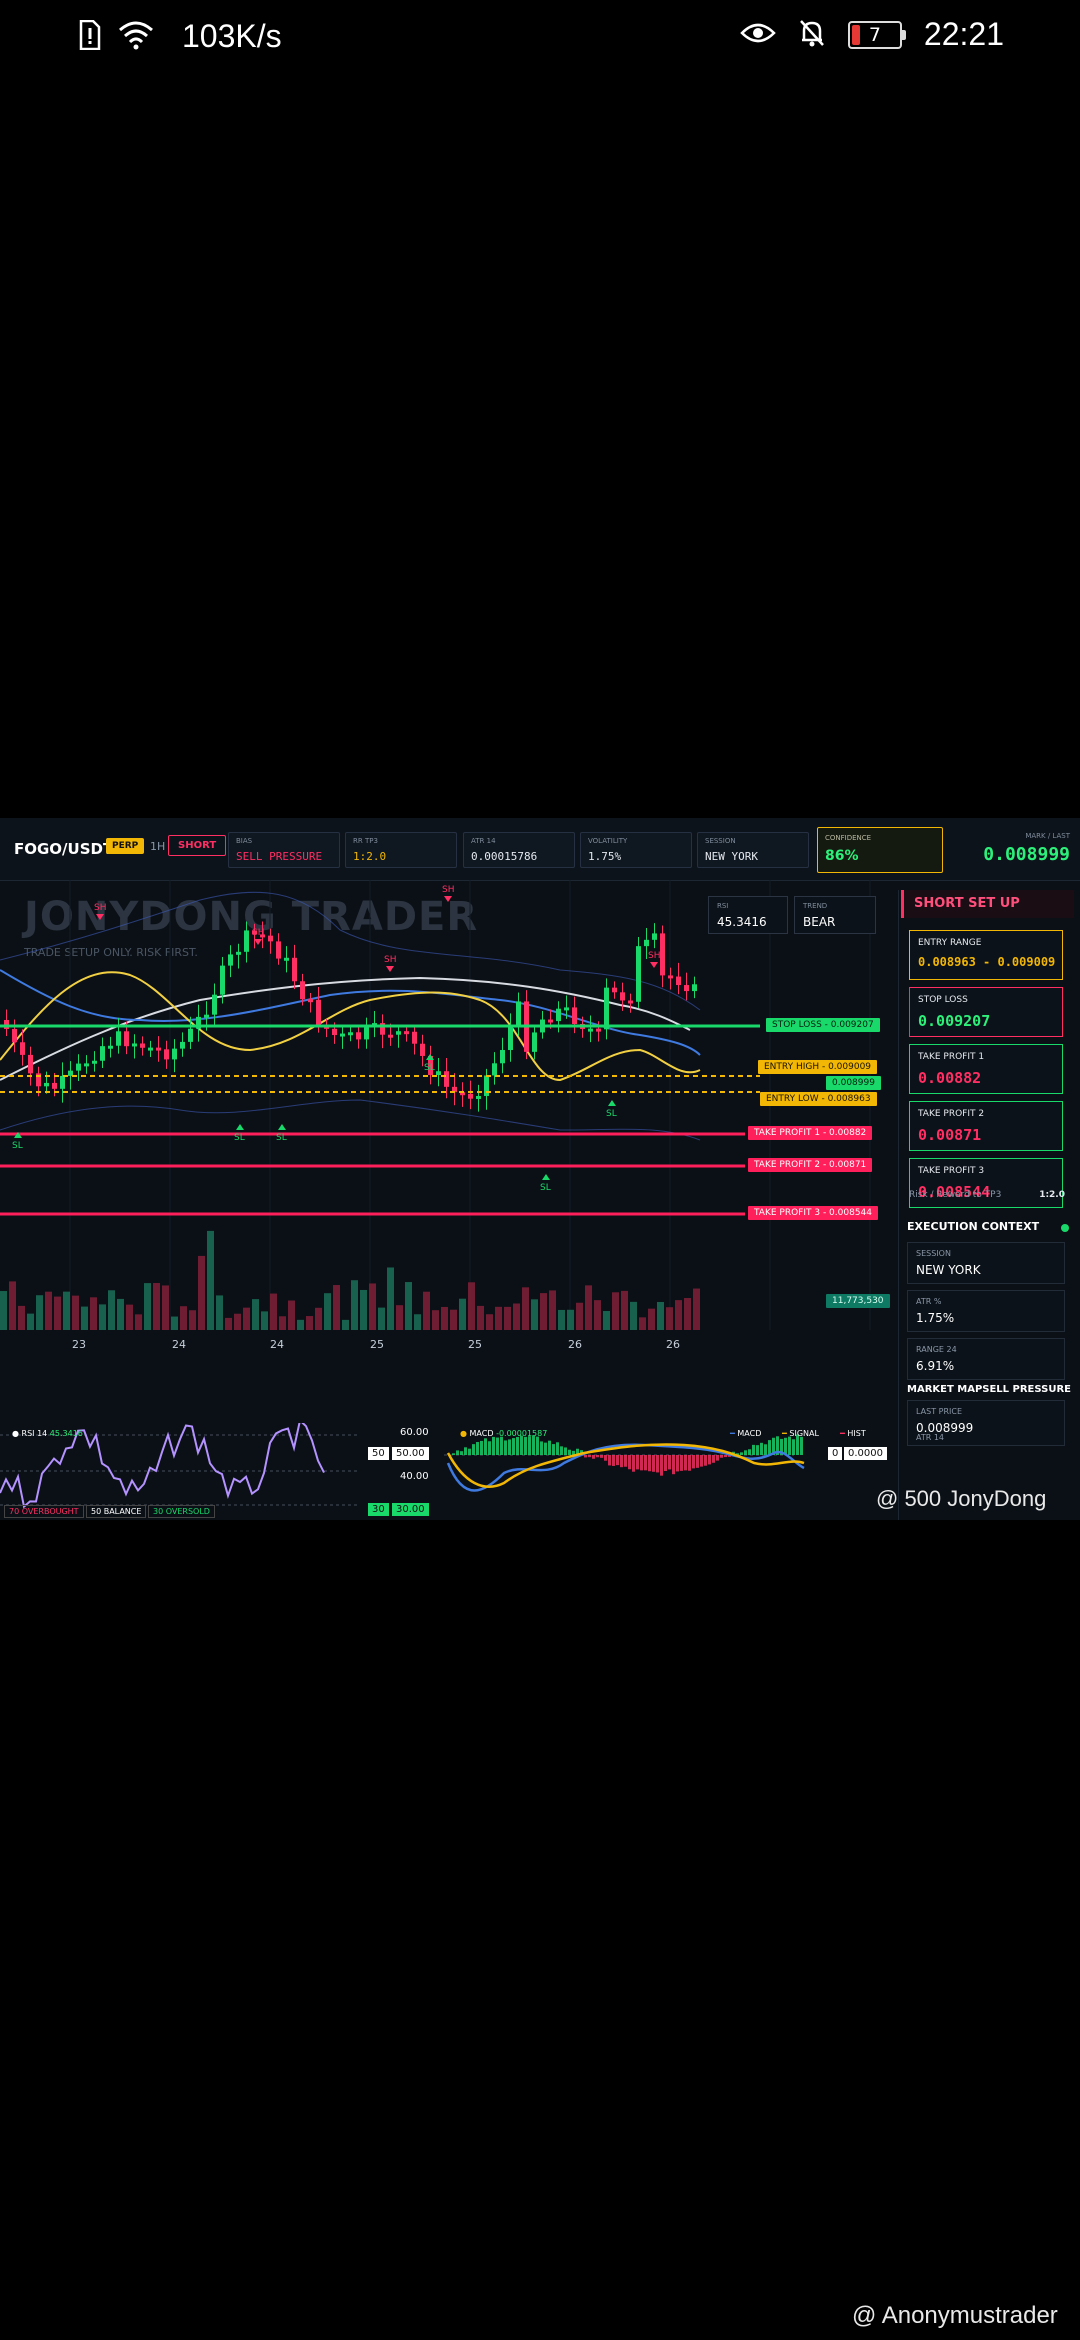 The height and width of the screenshot is (2340, 1080). Describe the element at coordinates (753, 850) in the screenshot. I see `metric-session: SESSION NEW YORK` at that location.